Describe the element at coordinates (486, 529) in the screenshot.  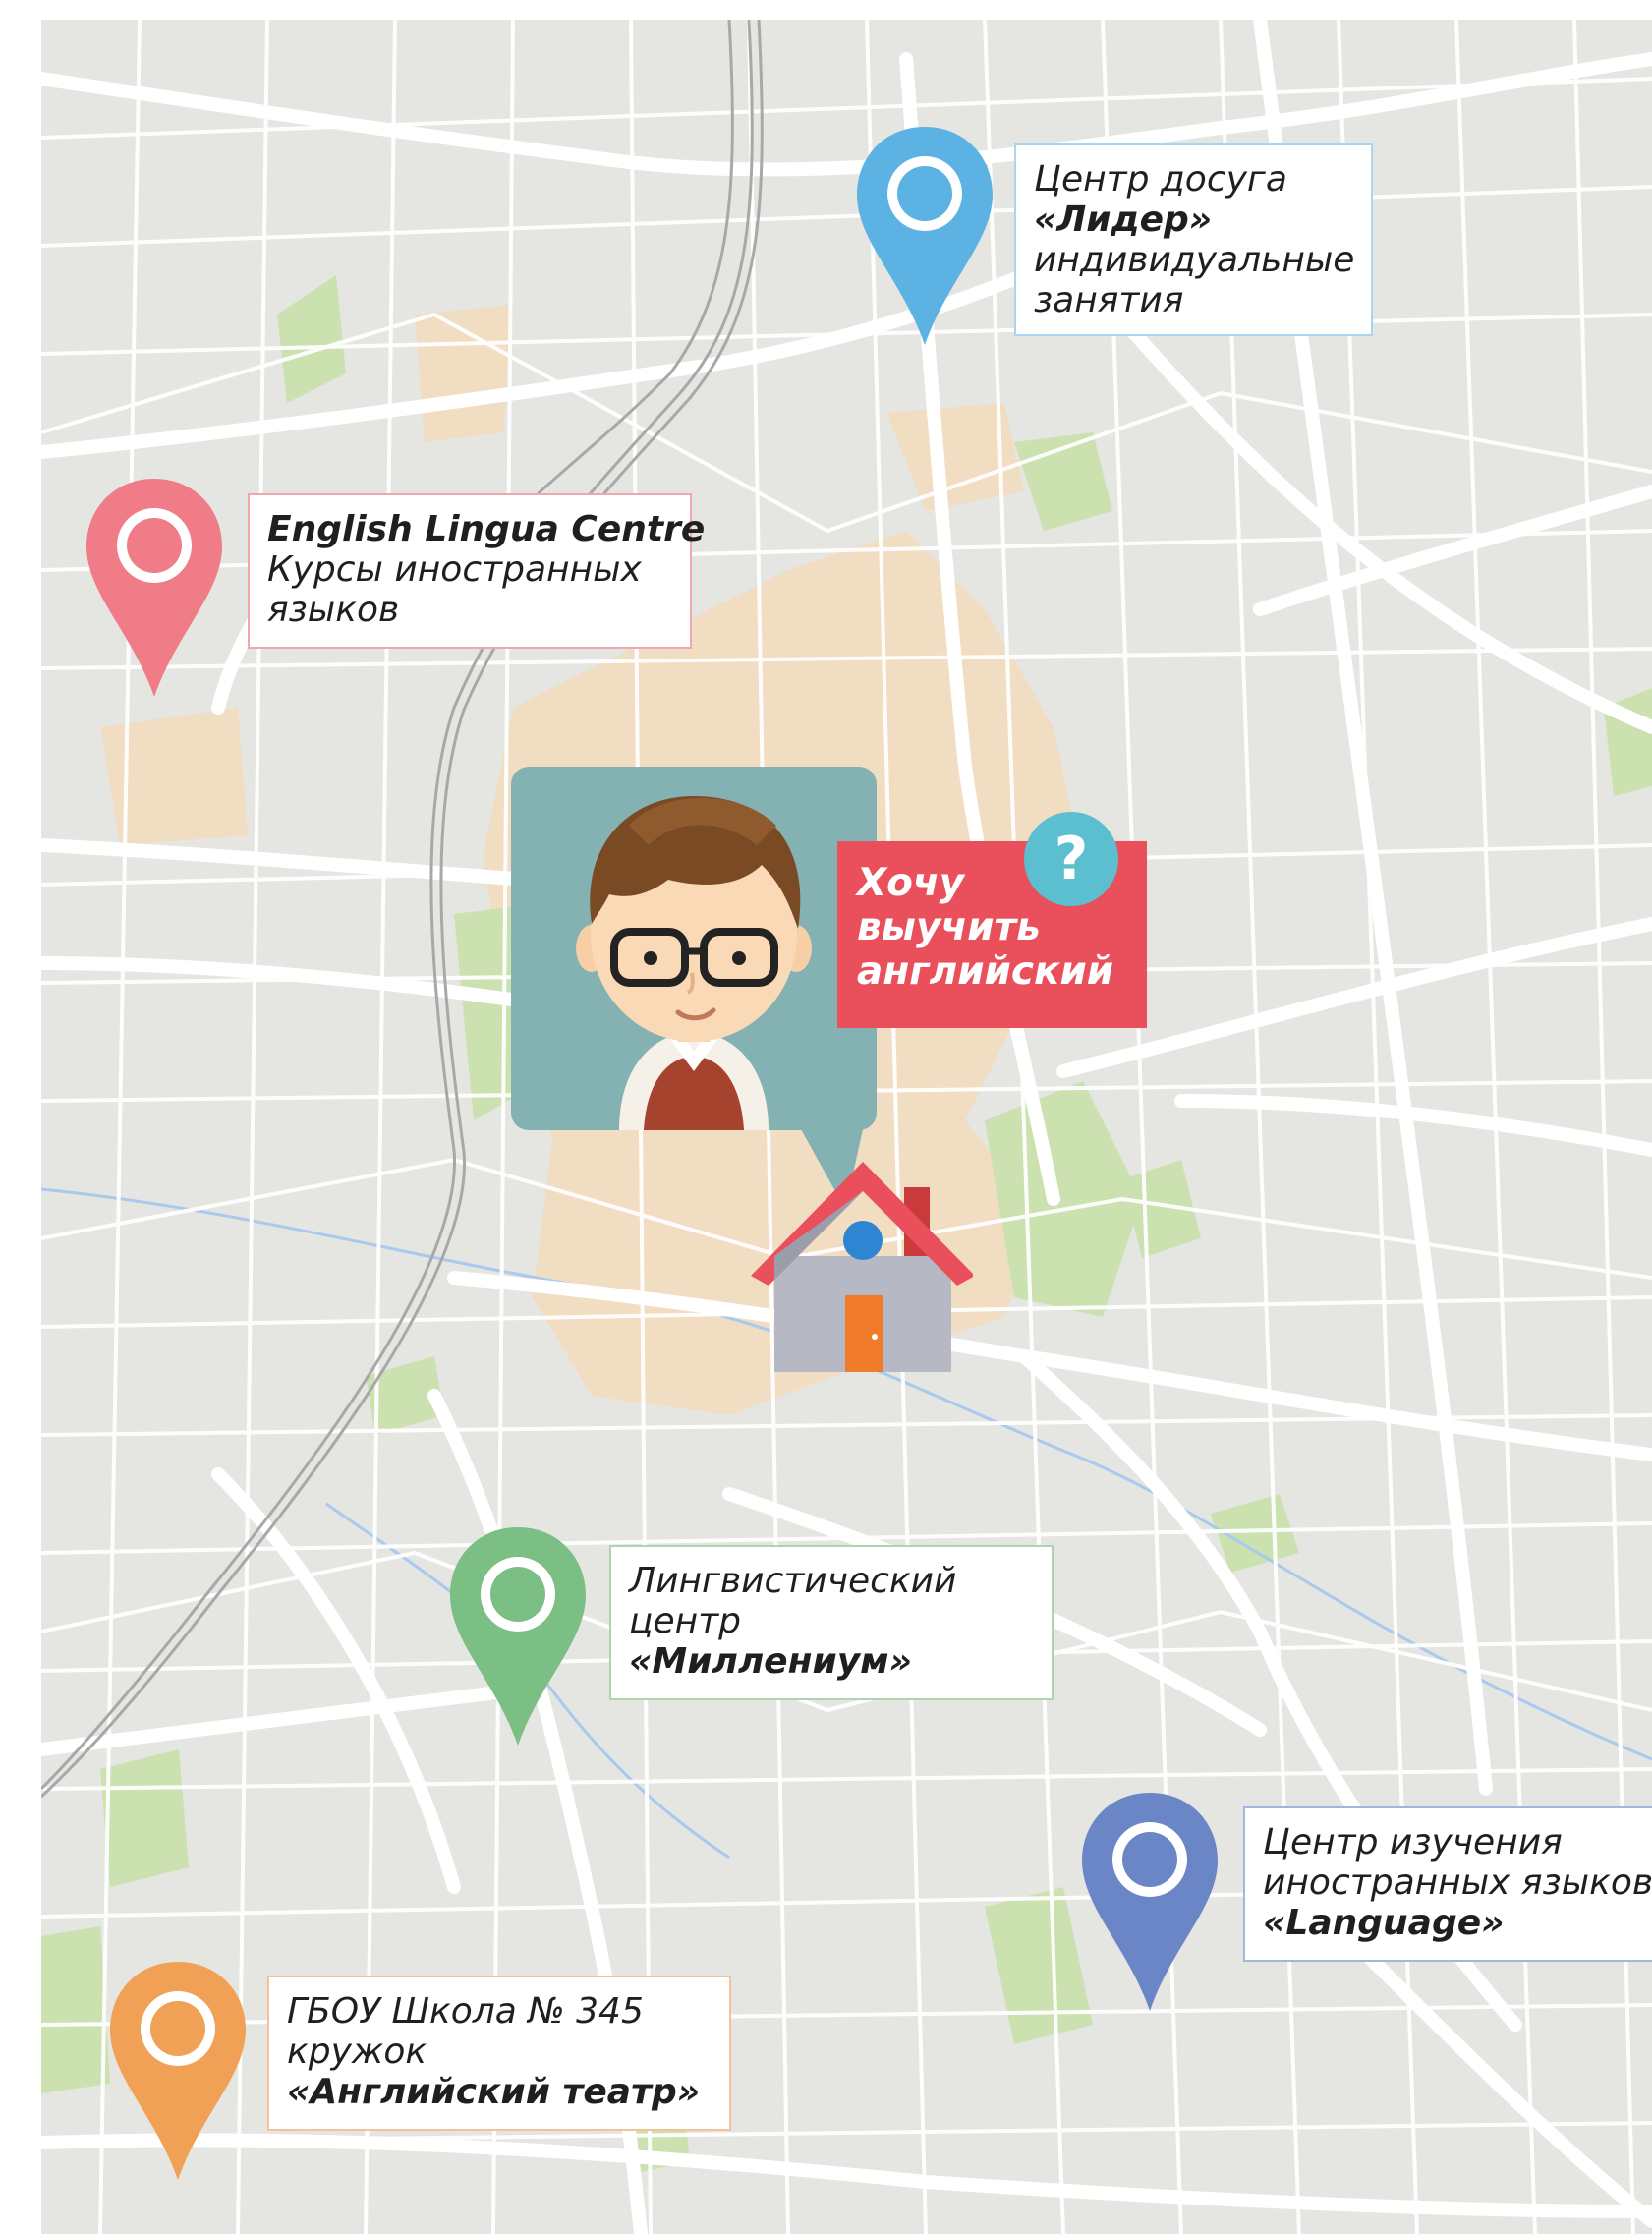
I see `place-label-line: English Lingua Centre` at that location.